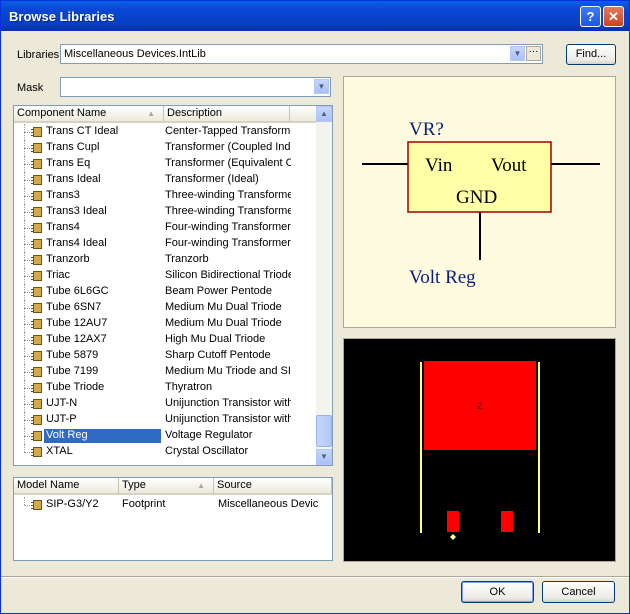 Image resolution: width=630 pixels, height=614 pixels. What do you see at coordinates (73, 147) in the screenshot?
I see `component-name: Trans Cupl` at bounding box center [73, 147].